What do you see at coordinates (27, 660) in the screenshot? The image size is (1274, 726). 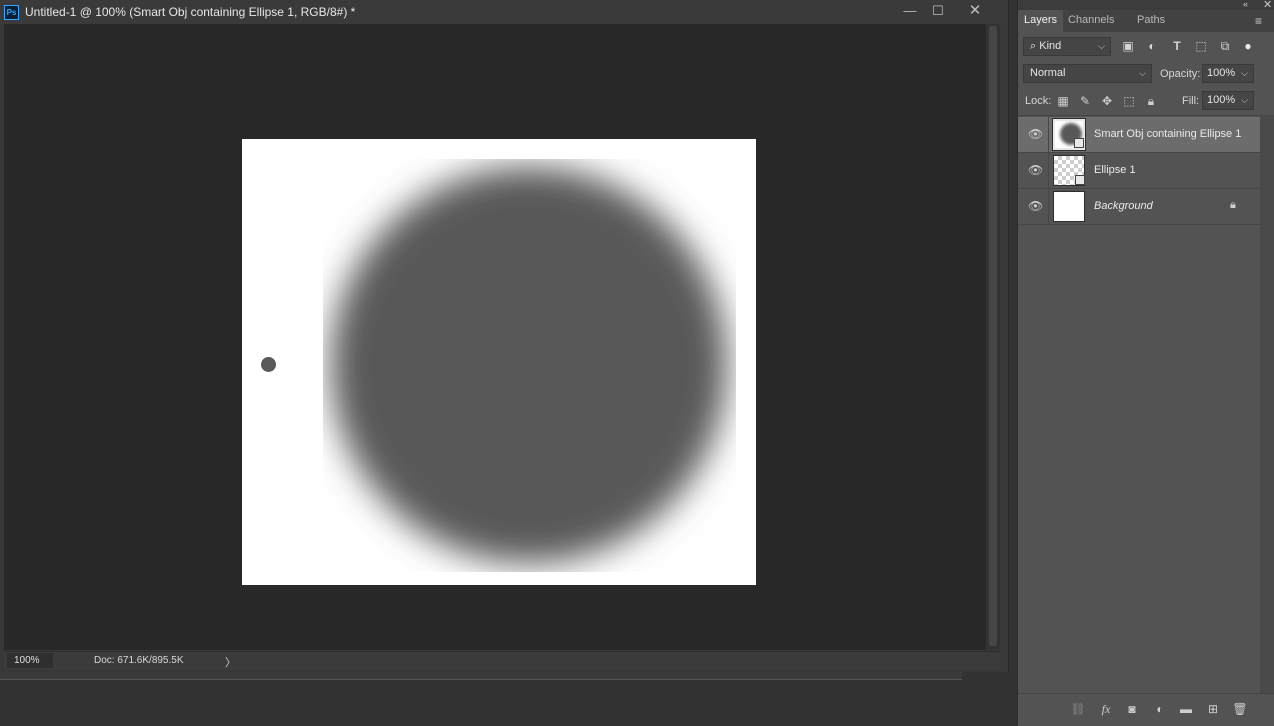 I see `zoom-value: 100%` at bounding box center [27, 660].